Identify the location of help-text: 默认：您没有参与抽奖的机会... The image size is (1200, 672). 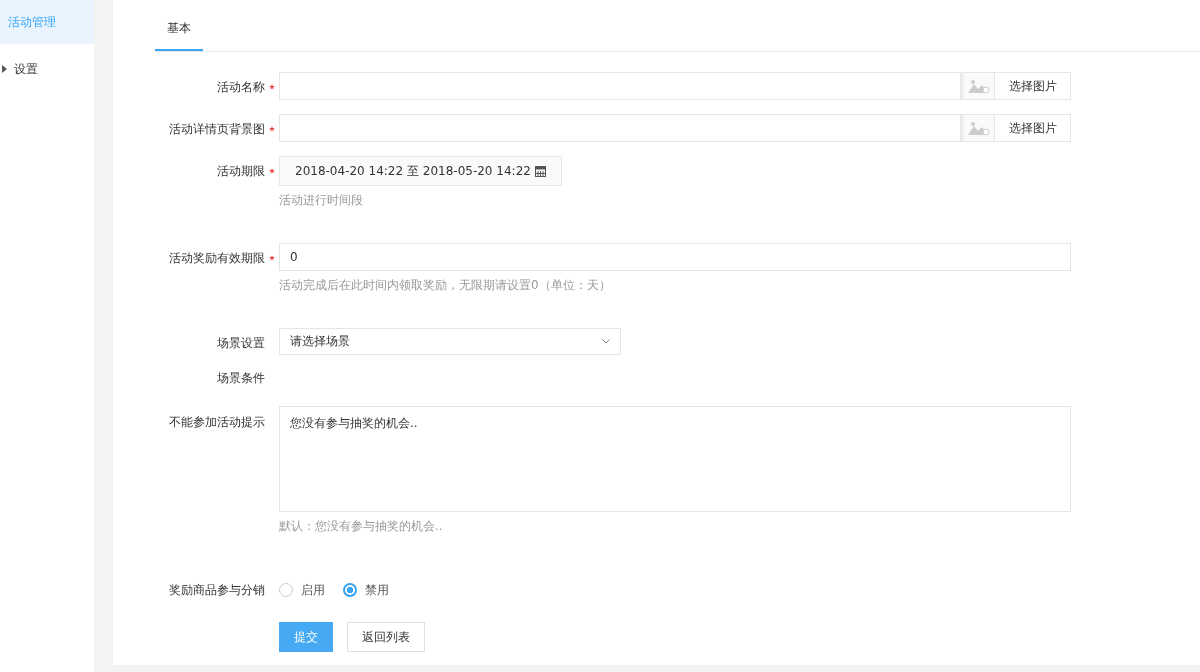
(361, 526).